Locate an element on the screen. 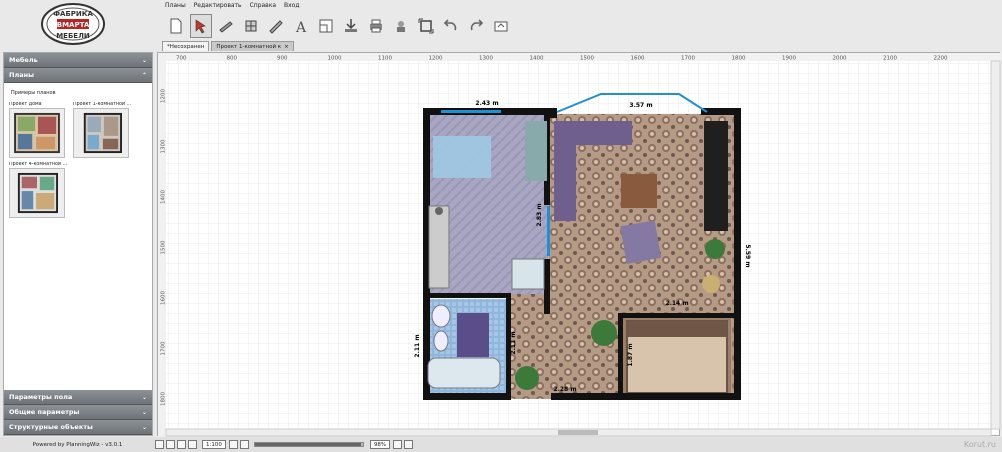 The height and width of the screenshot is (452, 1002). print-button is located at coordinates (376, 26).